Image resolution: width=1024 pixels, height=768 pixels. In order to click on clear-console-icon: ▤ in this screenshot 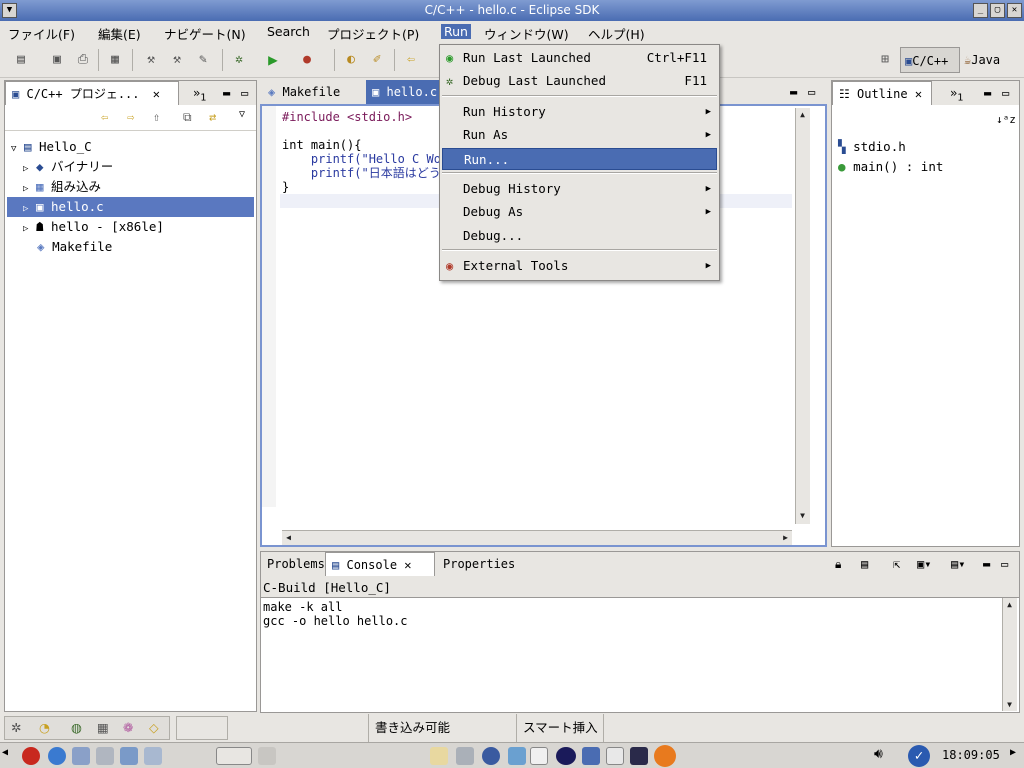, I will do `click(864, 564)`.